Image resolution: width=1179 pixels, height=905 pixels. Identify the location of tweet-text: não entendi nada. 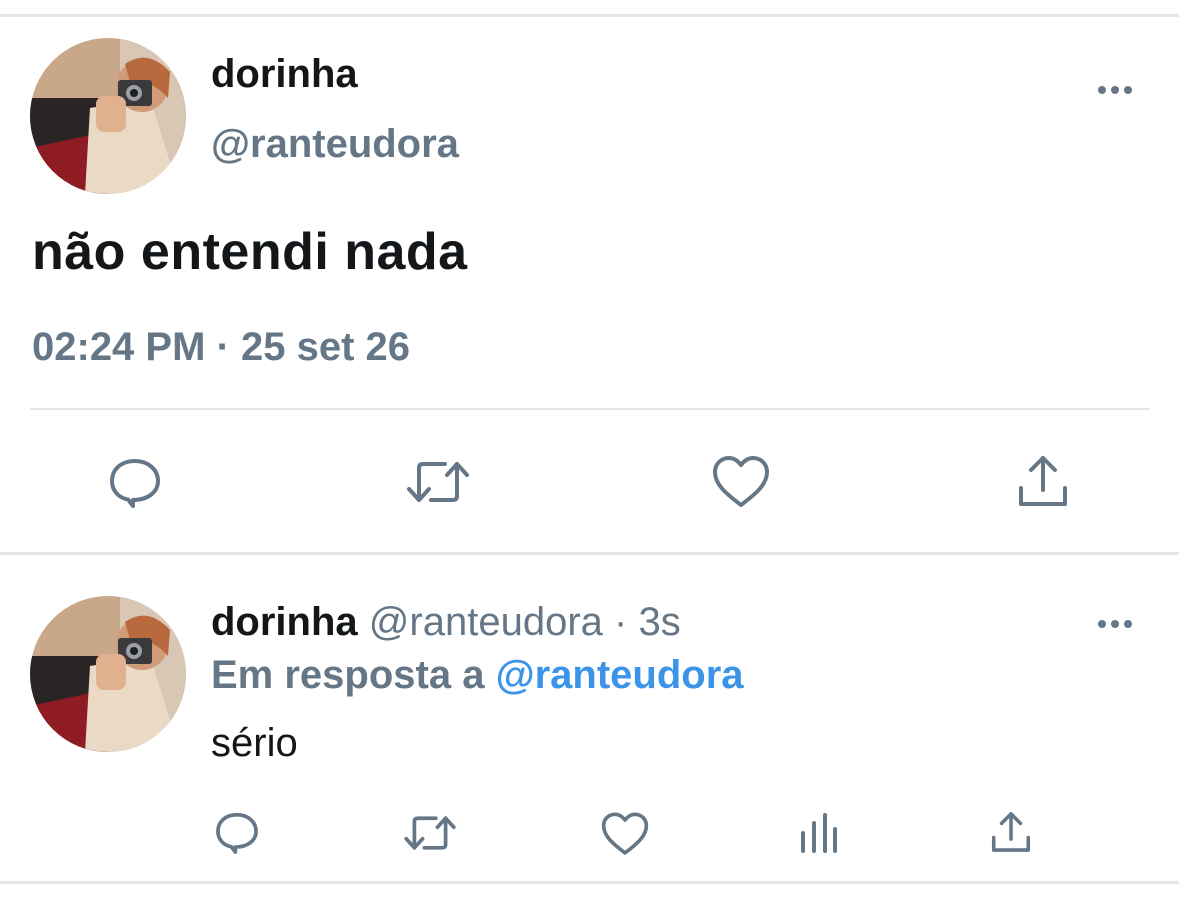
(250, 252).